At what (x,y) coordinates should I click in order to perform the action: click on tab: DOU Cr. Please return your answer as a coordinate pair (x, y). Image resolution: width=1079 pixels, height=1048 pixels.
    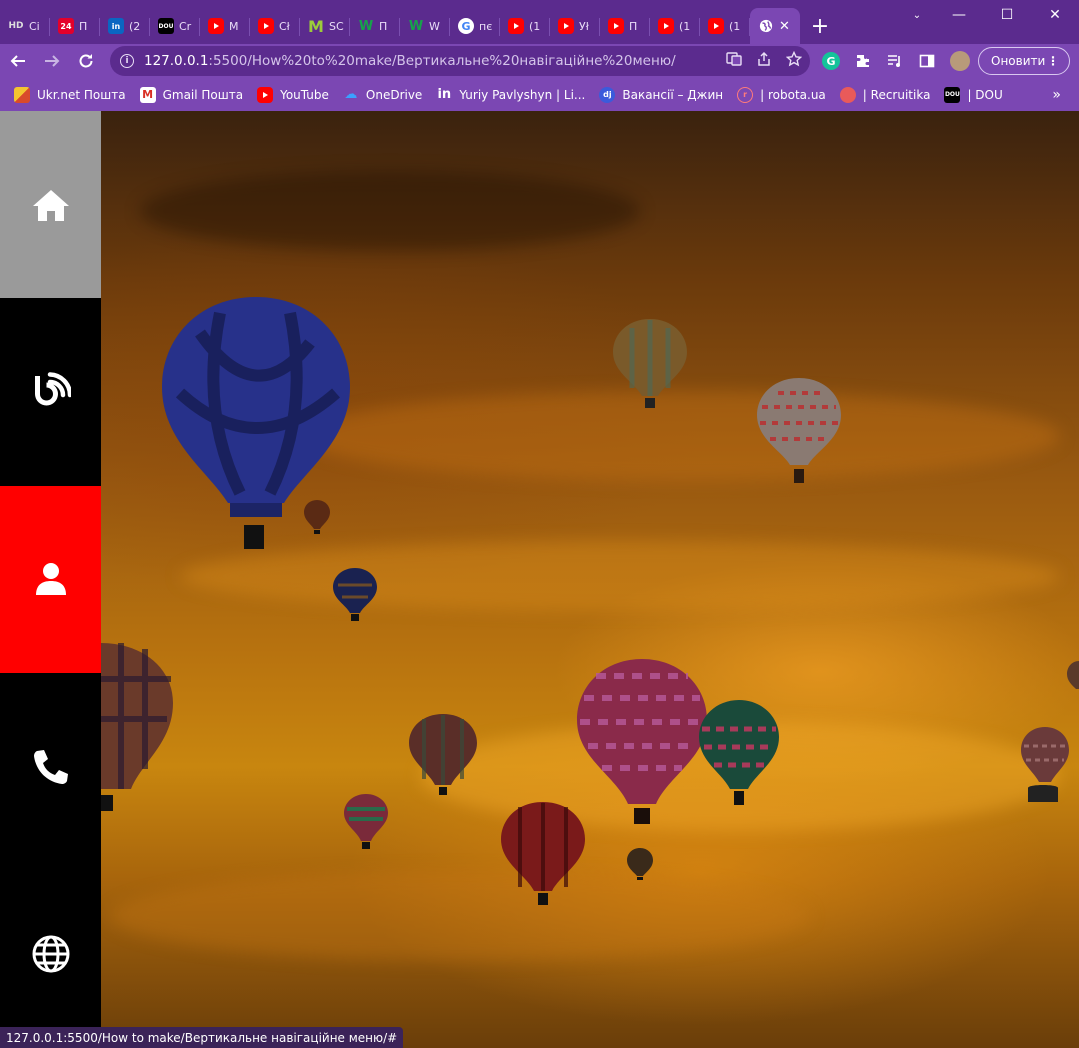
    Looking at the image, I should click on (175, 26).